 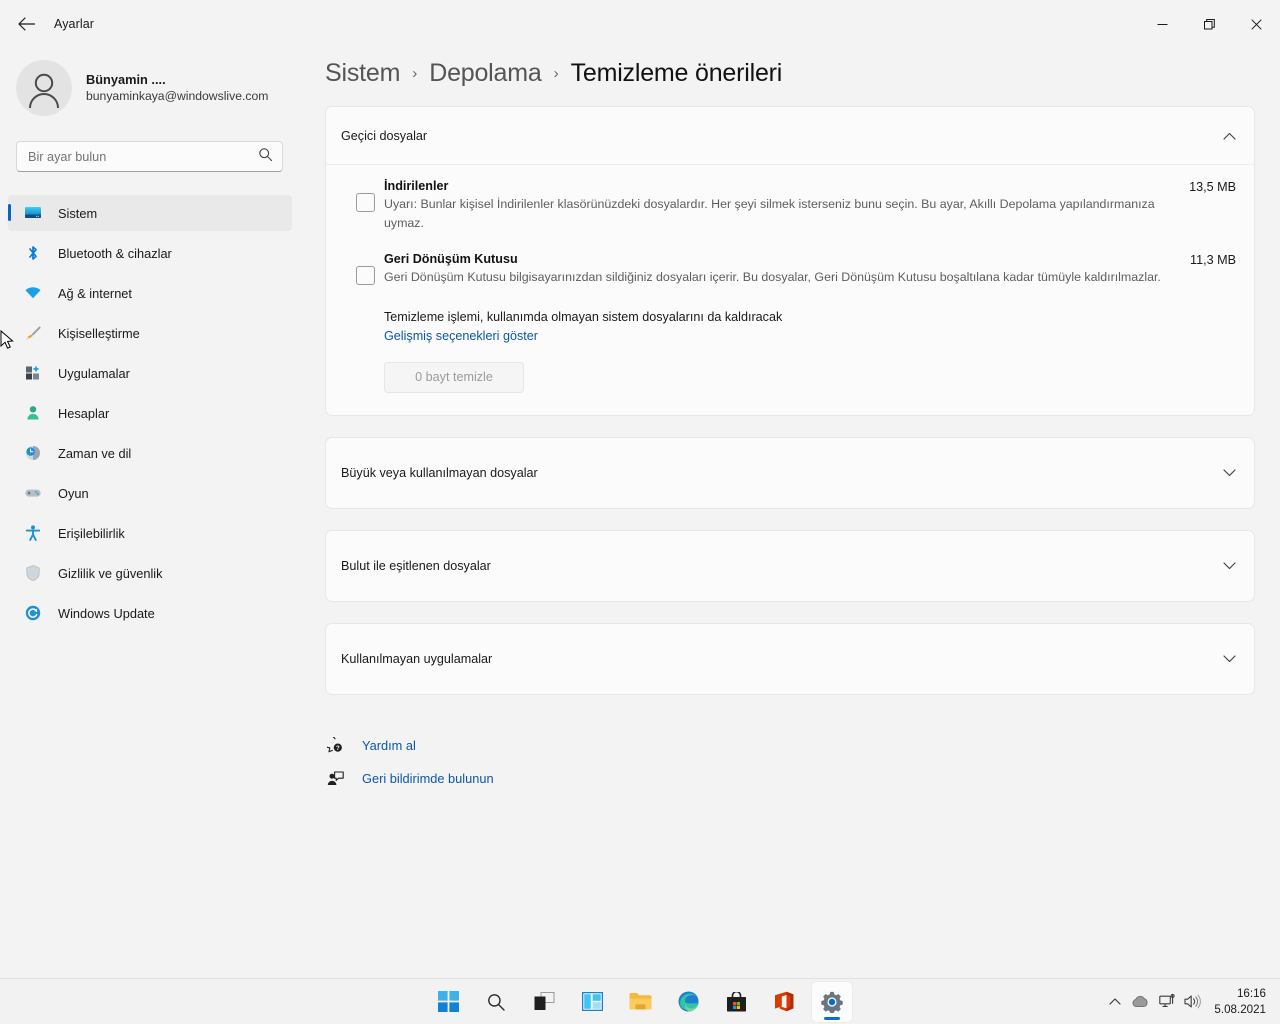 I want to click on edge-button, so click(x=688, y=1002).